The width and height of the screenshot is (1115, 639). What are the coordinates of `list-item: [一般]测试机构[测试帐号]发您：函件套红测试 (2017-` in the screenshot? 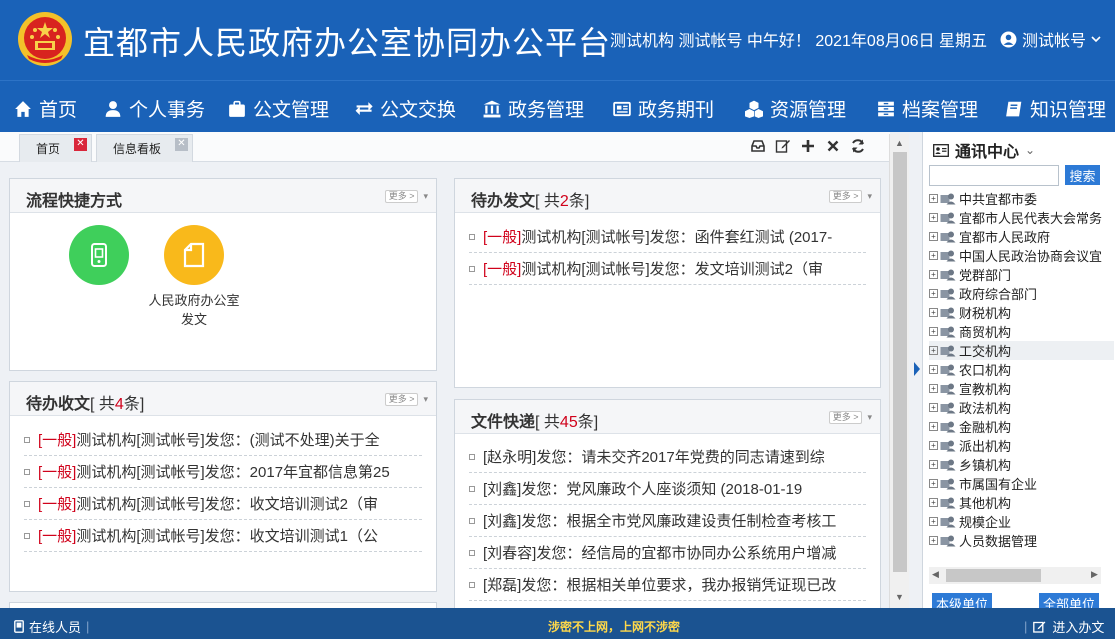 It's located at (667, 237).